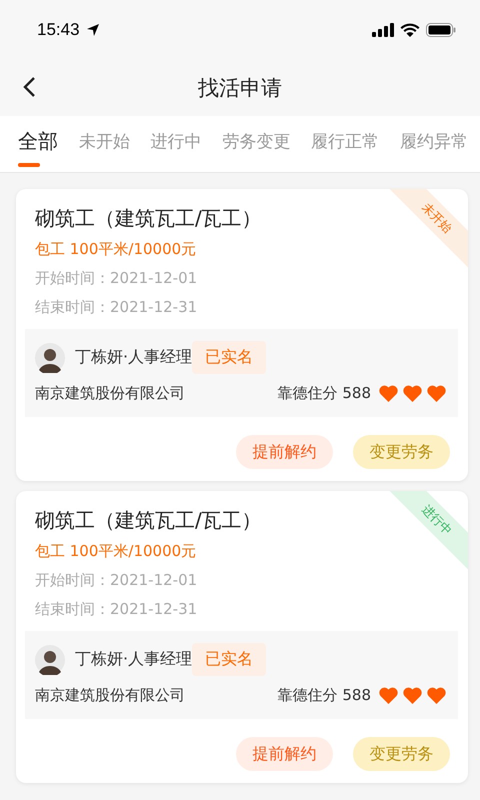  What do you see at coordinates (240, 88) in the screenshot?
I see `page-title: 找活申请` at bounding box center [240, 88].